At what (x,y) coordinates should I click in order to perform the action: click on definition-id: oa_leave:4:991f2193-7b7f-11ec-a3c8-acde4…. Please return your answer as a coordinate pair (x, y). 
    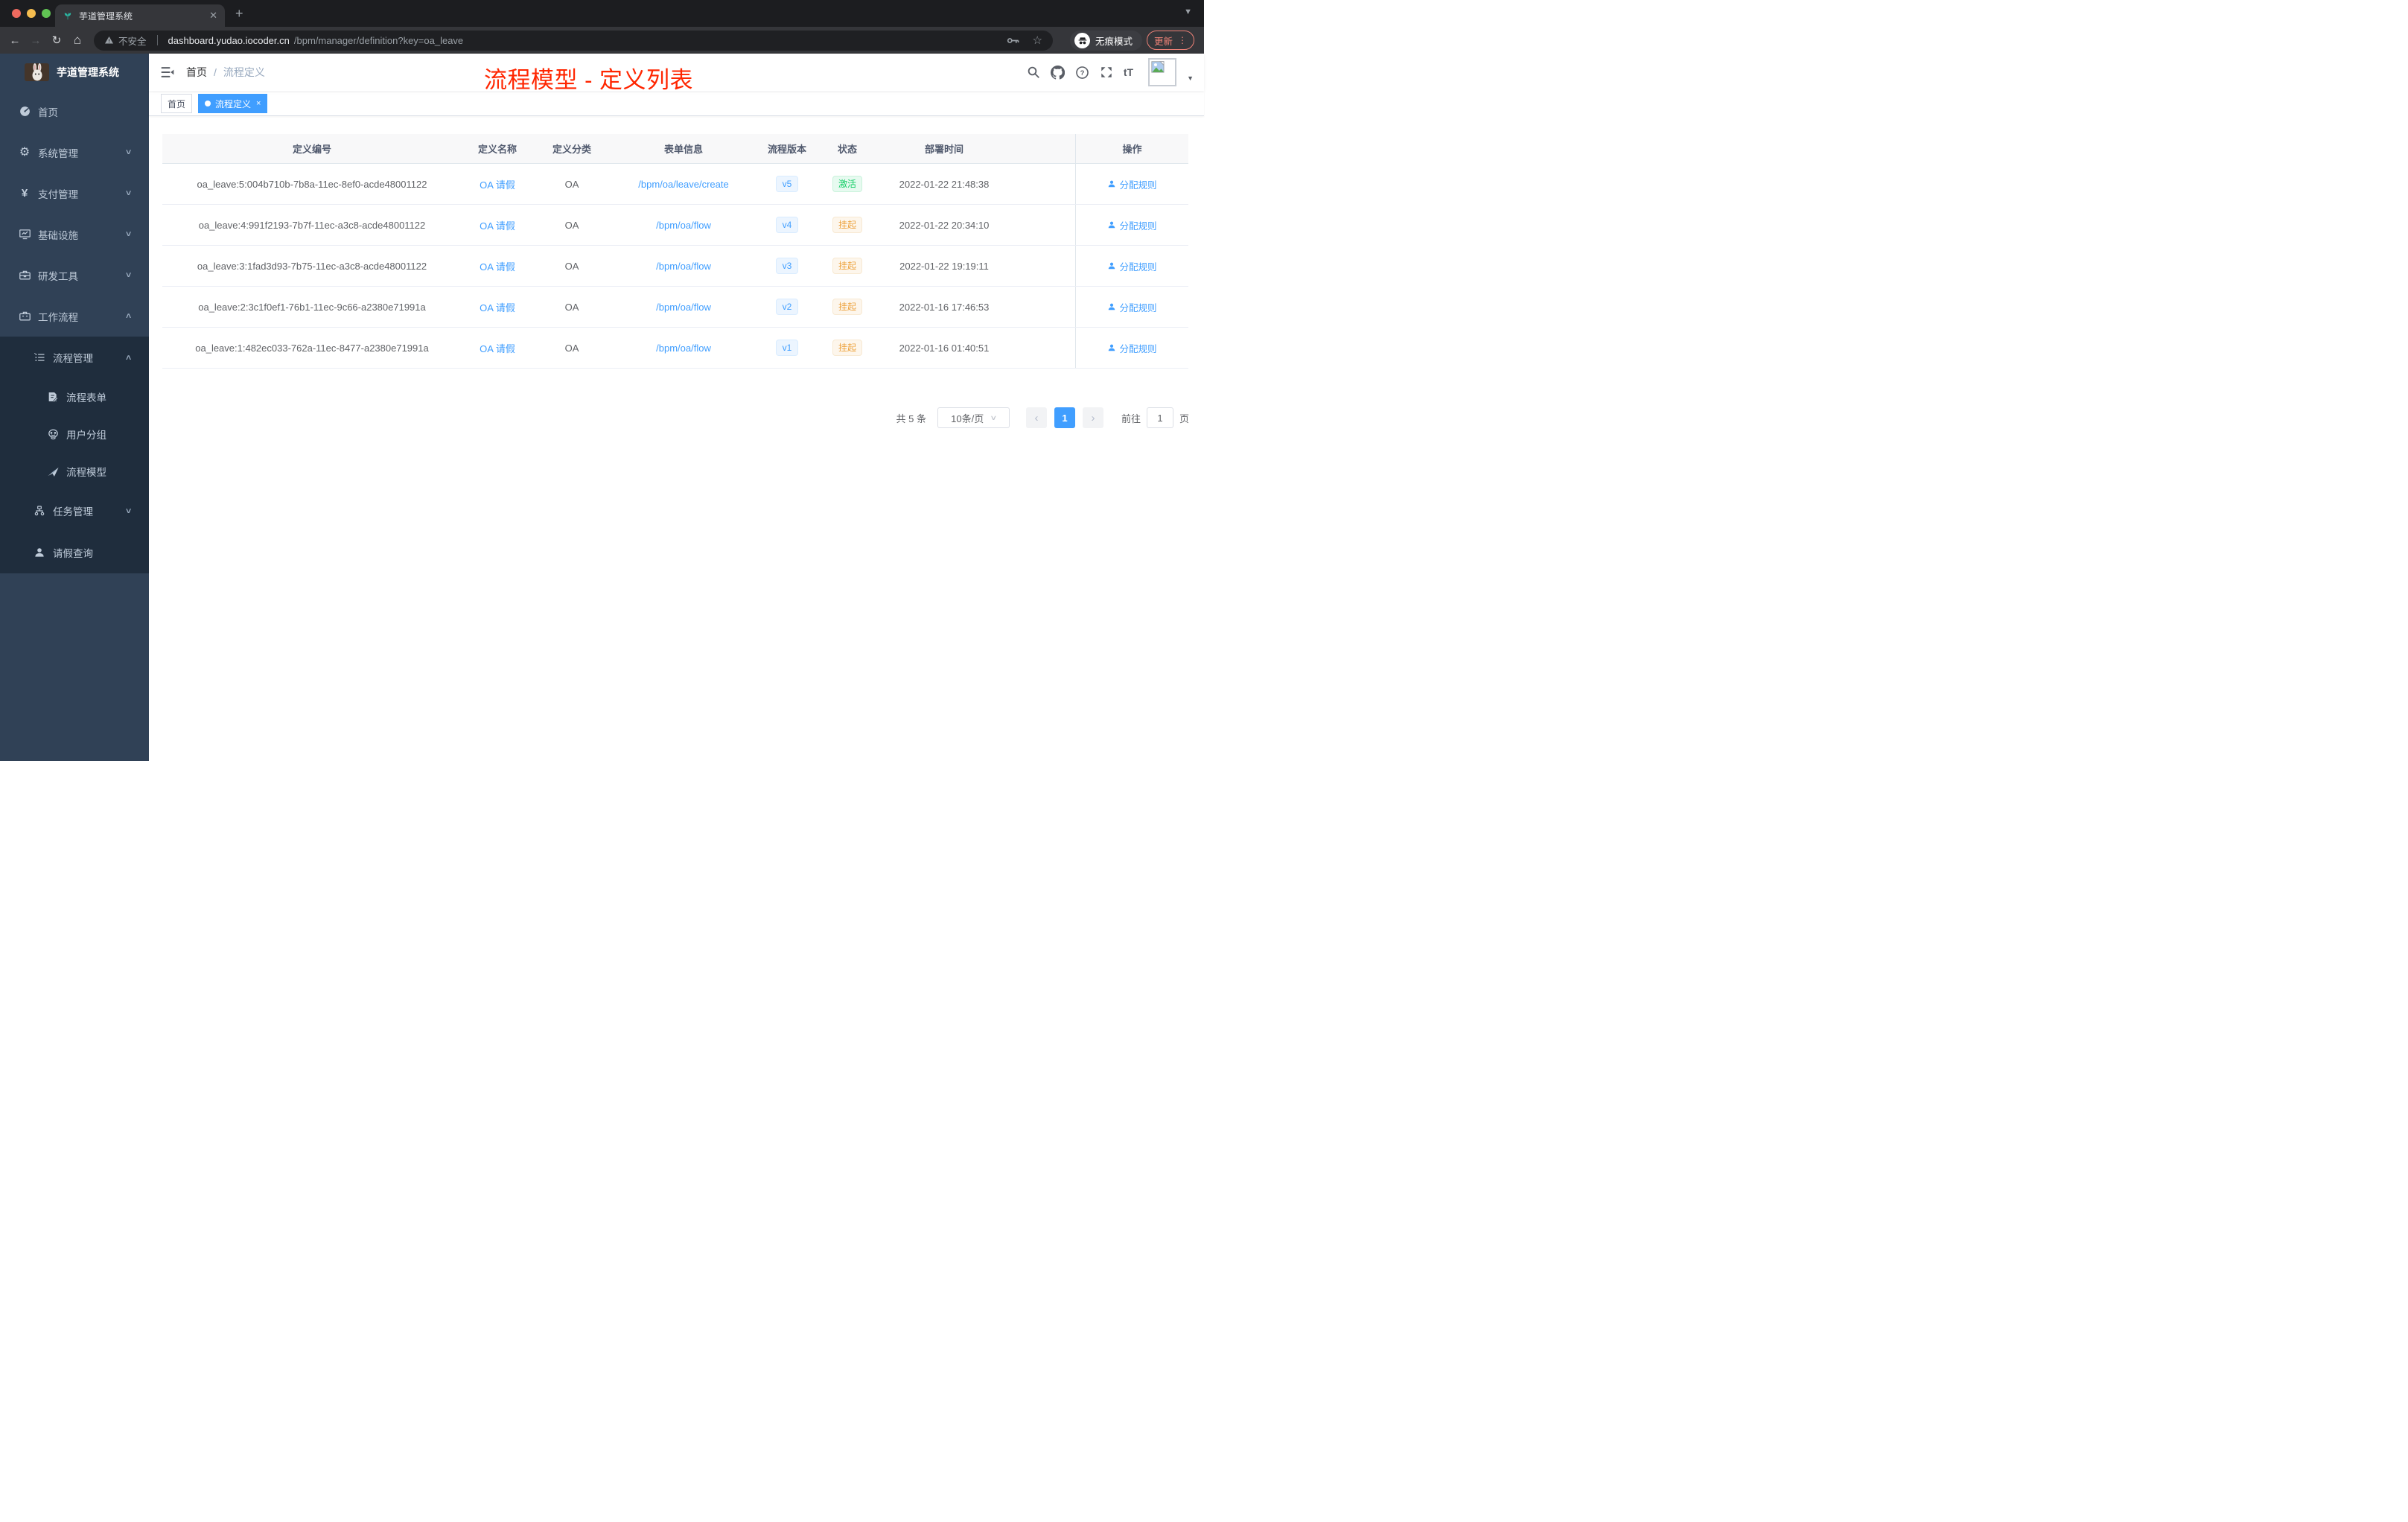
    Looking at the image, I should click on (312, 225).